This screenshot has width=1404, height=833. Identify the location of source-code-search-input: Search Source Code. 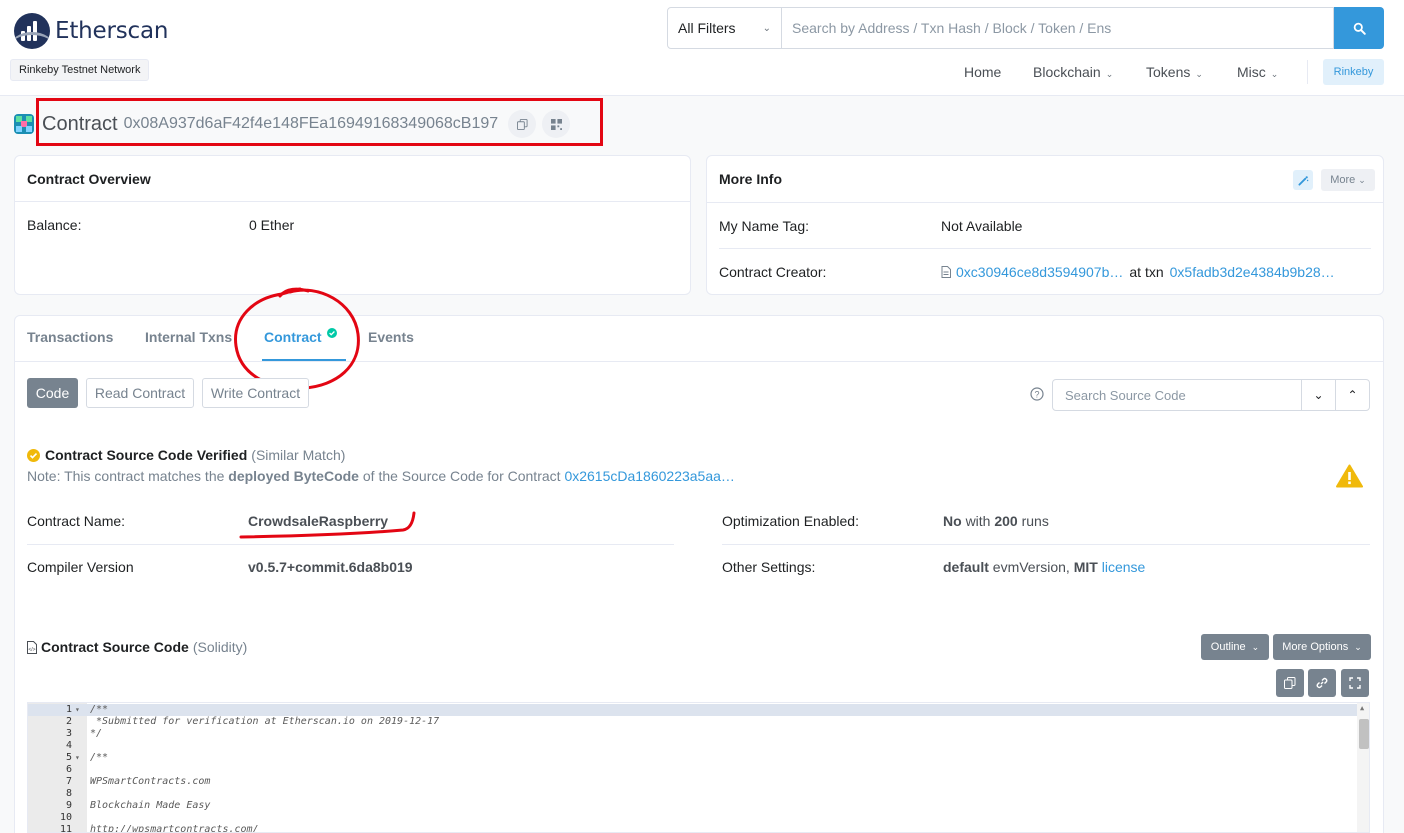
(1177, 395).